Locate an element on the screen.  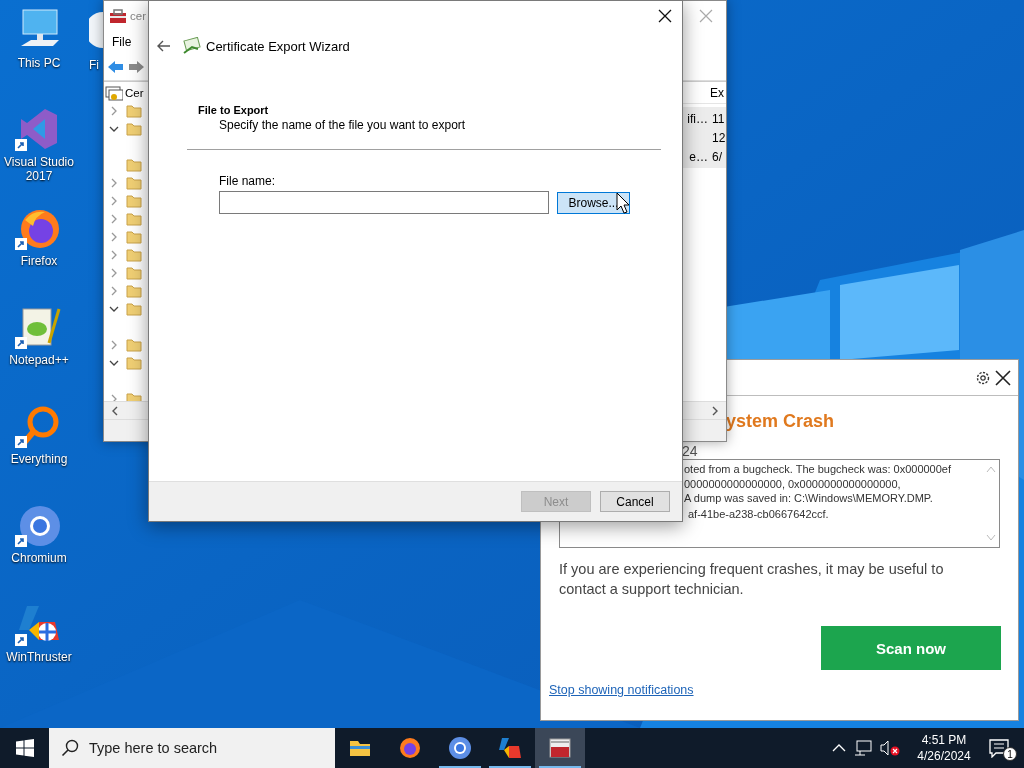
notification-date: 24 is located at coordinates (690, 451).